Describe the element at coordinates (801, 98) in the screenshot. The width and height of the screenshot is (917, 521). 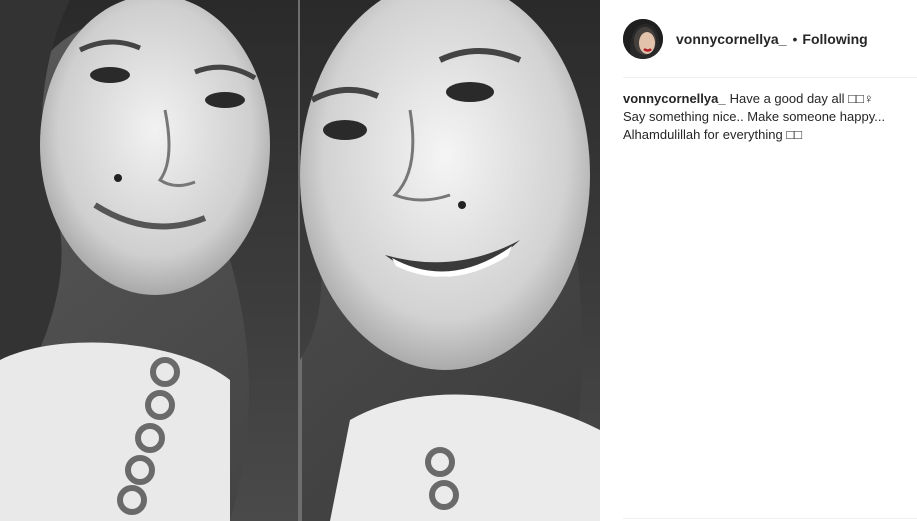
I see `caption-text-1: Have a good day all □□♀` at that location.